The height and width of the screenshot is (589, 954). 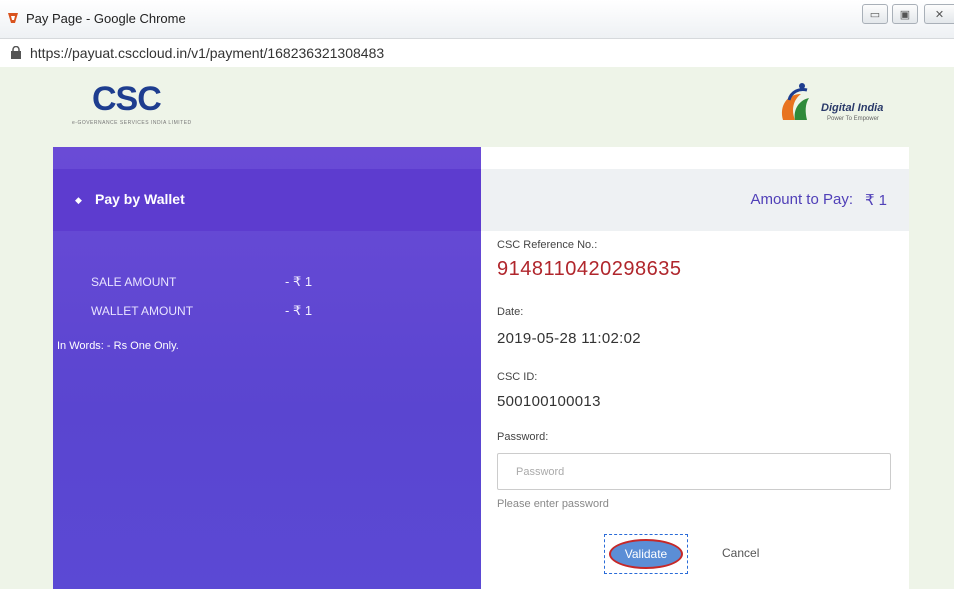 What do you see at coordinates (118, 346) in the screenshot?
I see `amount-in-words: In Words: - Rs One Only.` at bounding box center [118, 346].